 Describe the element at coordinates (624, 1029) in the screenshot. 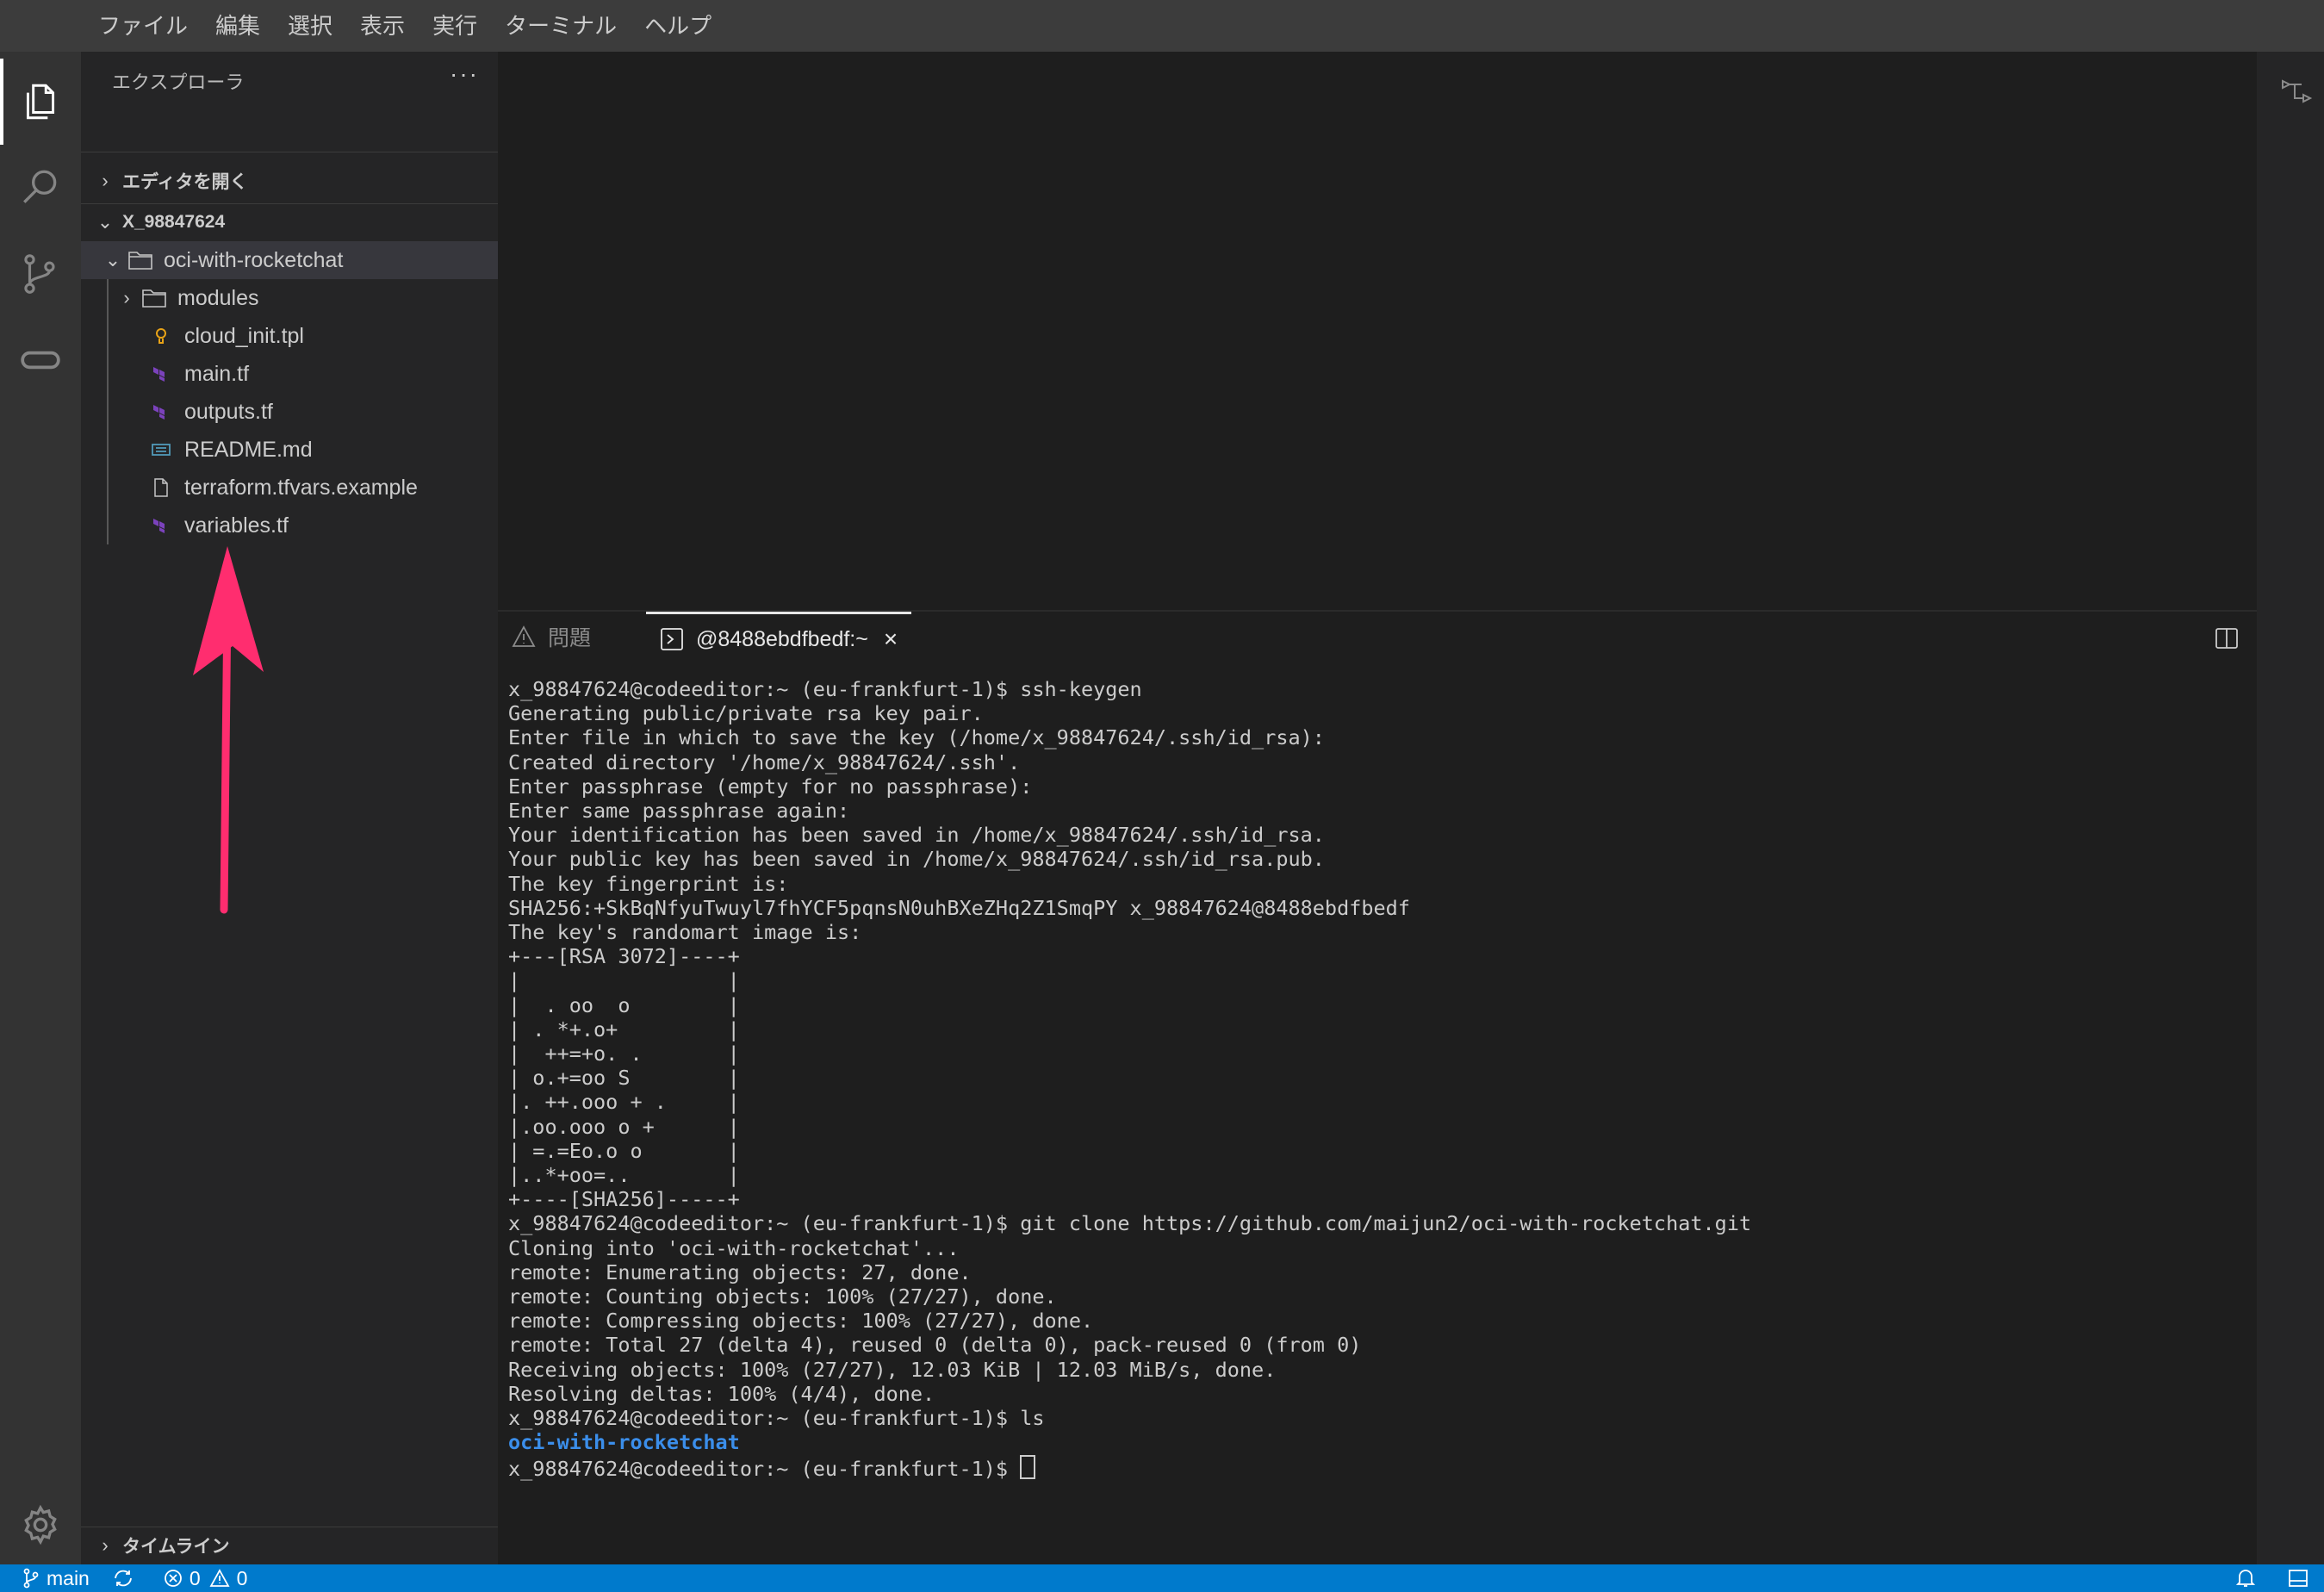

I see `terminal-line: | . *+.o+ |` at that location.